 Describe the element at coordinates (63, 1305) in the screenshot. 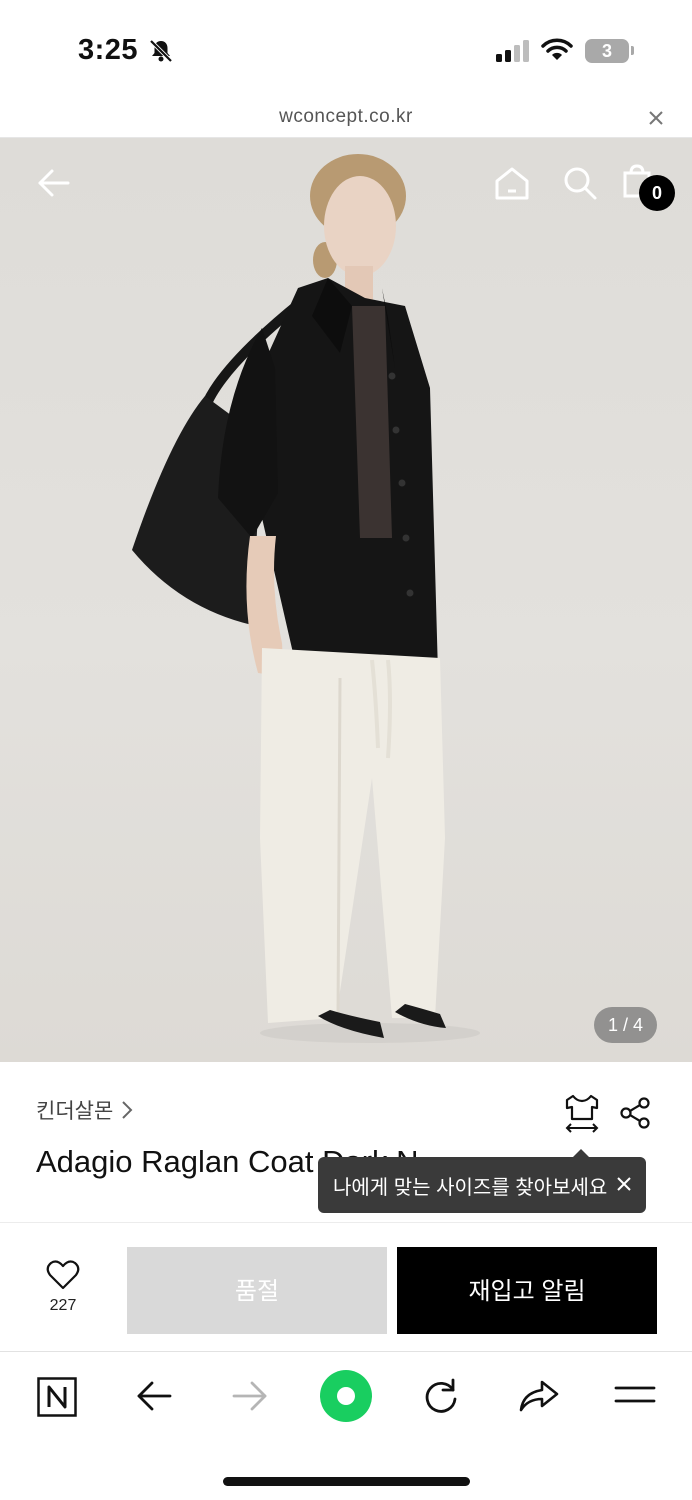

I see `like-count: 227` at that location.